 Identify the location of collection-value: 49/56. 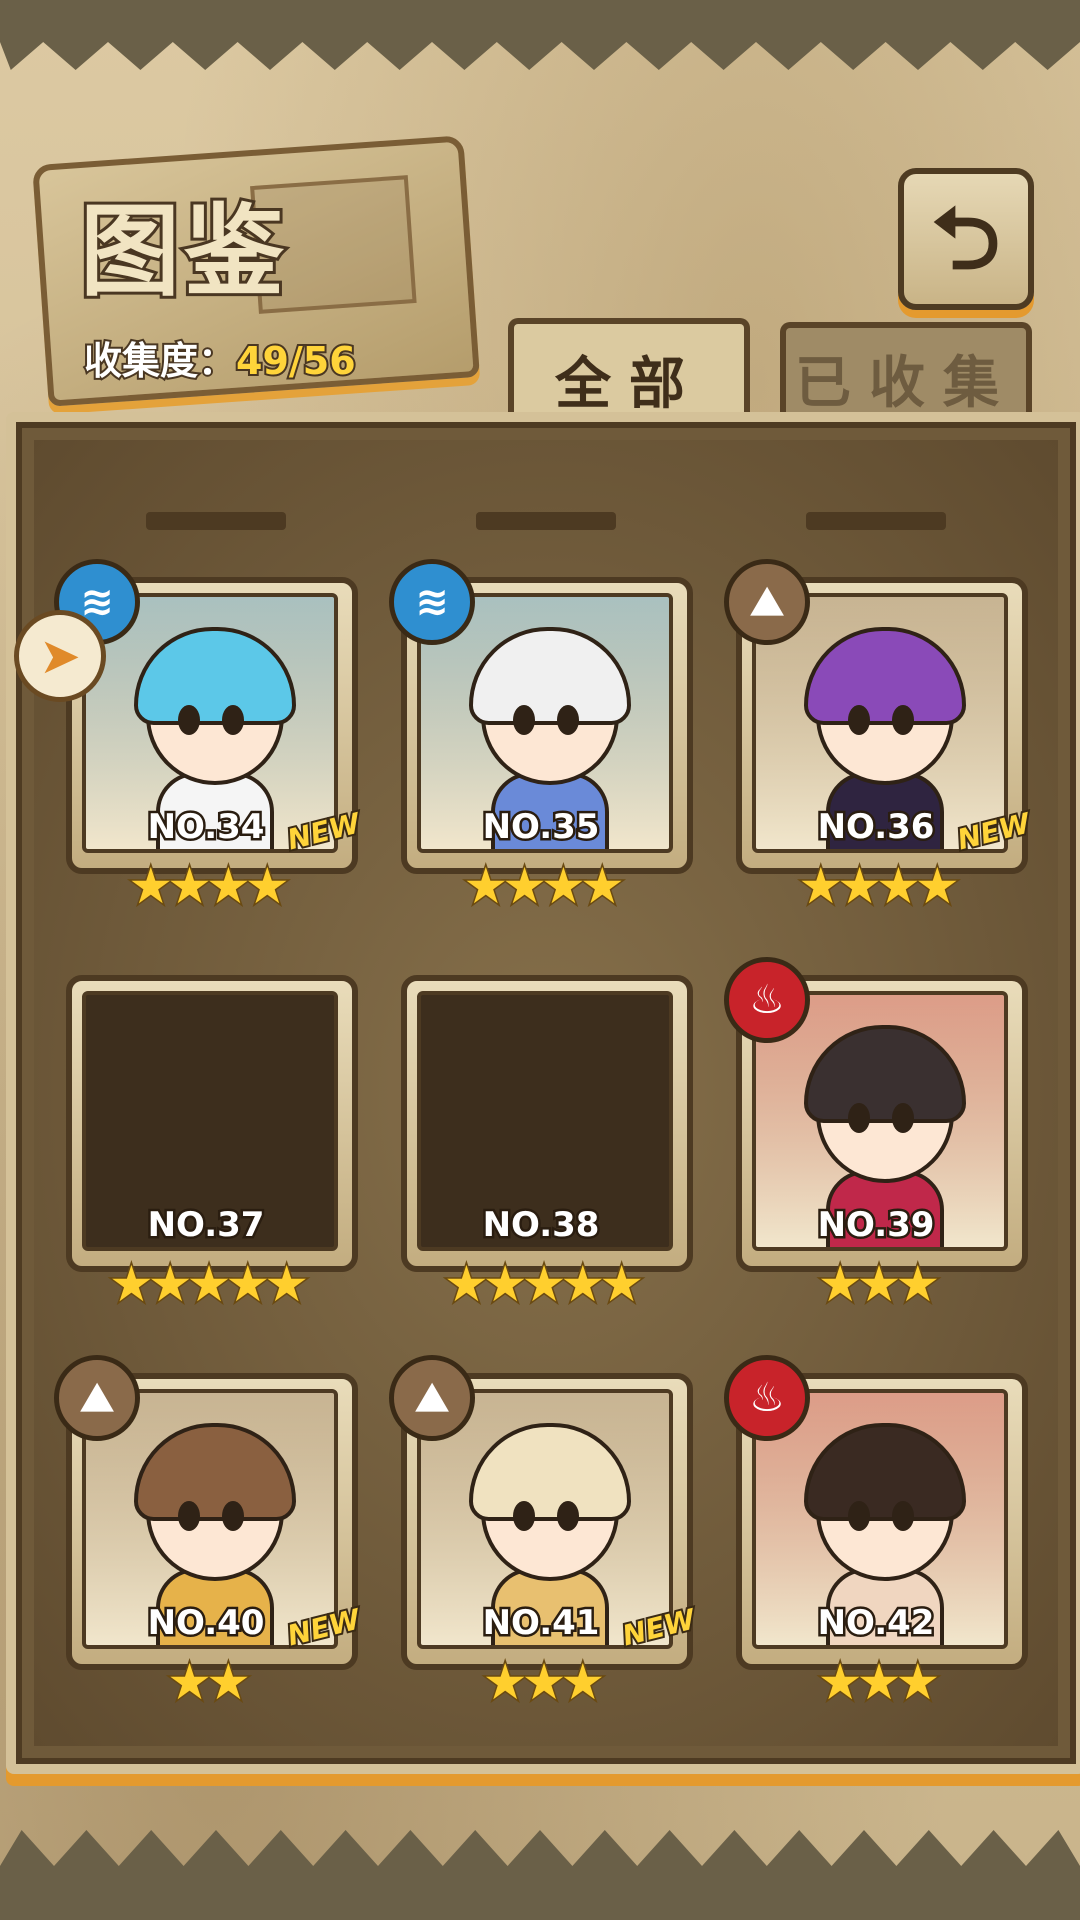
(296, 361).